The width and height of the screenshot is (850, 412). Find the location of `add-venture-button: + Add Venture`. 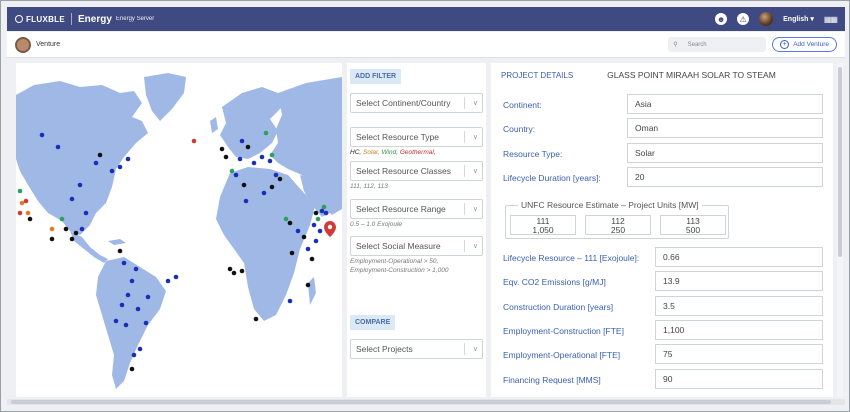

add-venture-button: + Add Venture is located at coordinates (804, 44).